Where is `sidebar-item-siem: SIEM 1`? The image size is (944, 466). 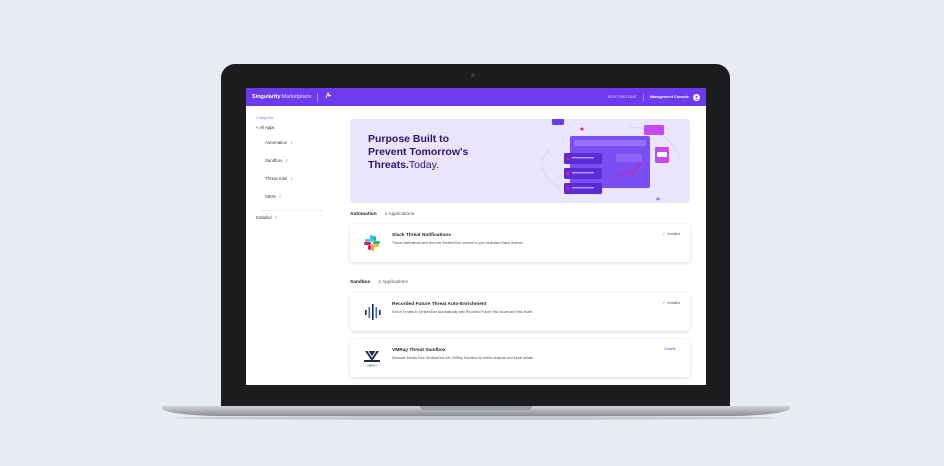
sidebar-item-siem: SIEM 1 is located at coordinates (273, 196).